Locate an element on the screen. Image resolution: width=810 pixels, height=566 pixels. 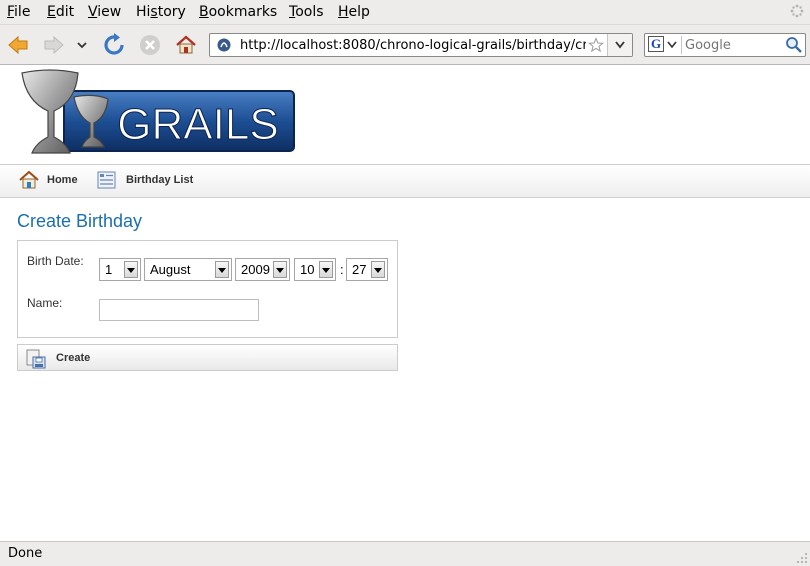
day-select-value: 1 is located at coordinates (109, 269).